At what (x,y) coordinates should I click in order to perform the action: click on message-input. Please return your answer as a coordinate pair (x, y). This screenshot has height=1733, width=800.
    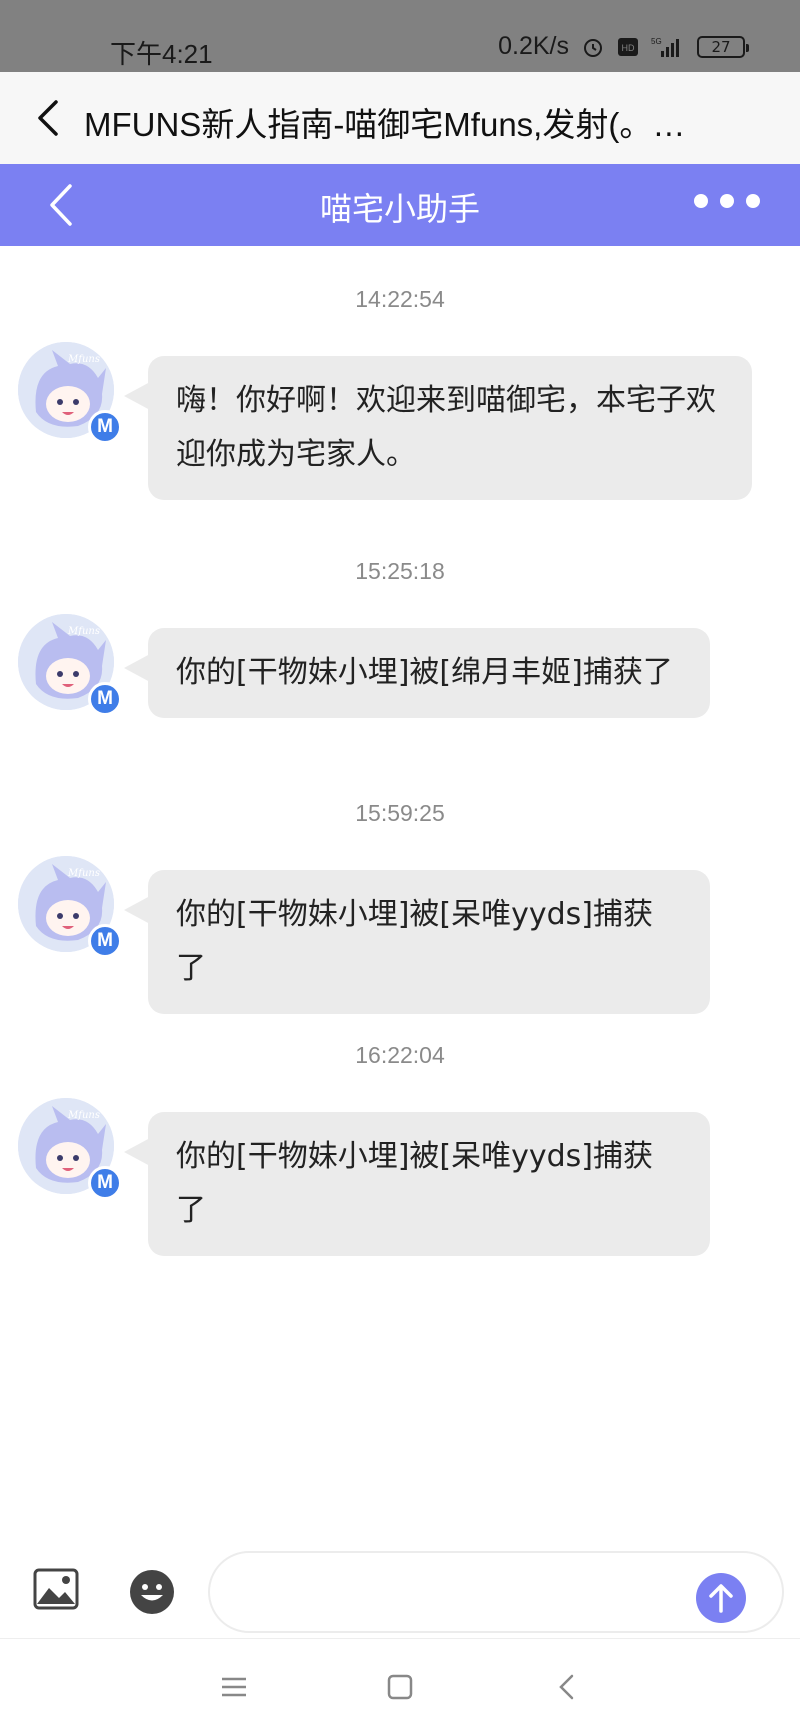
    Looking at the image, I should click on (496, 1592).